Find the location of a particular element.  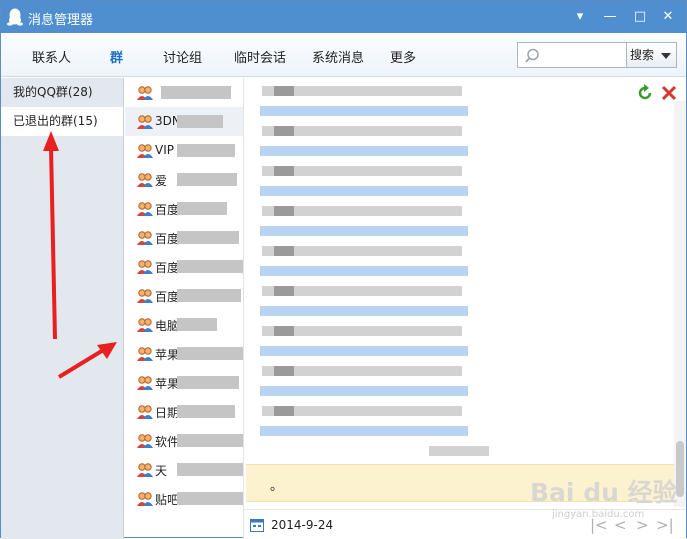

refresh-icon is located at coordinates (645, 93).